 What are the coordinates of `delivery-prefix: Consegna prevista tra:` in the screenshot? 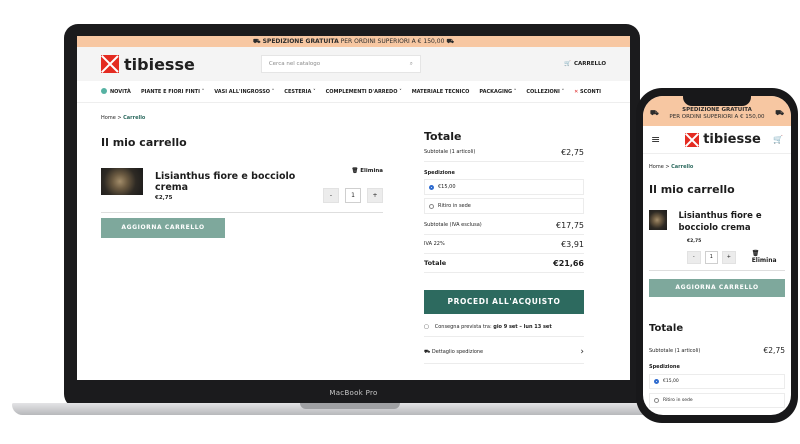 It's located at (464, 327).